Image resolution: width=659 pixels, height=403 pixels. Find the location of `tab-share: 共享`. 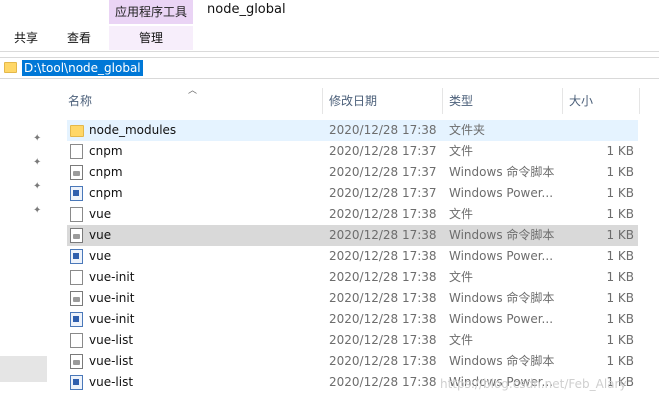

tab-share: 共享 is located at coordinates (26, 38).